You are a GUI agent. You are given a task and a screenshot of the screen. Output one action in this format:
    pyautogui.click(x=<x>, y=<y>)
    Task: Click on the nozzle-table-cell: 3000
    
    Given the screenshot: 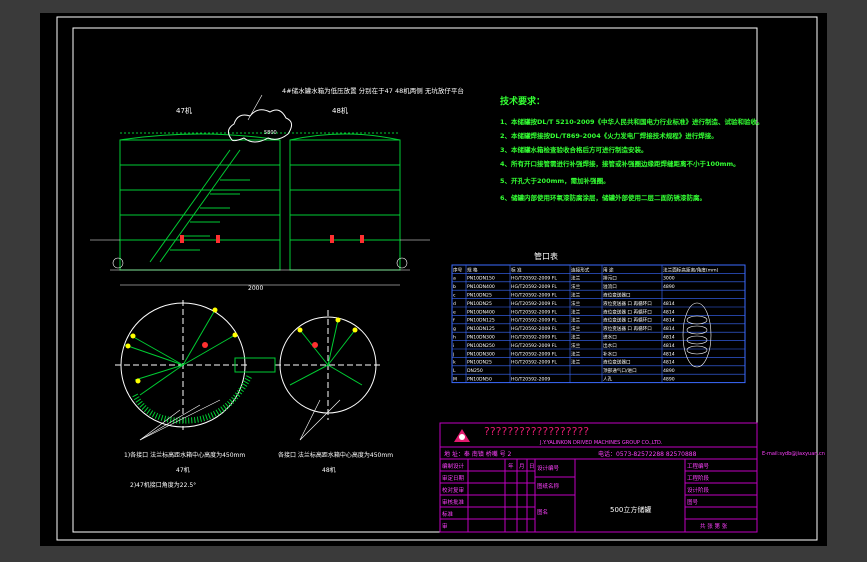 What is the action you would take?
    pyautogui.click(x=669, y=279)
    